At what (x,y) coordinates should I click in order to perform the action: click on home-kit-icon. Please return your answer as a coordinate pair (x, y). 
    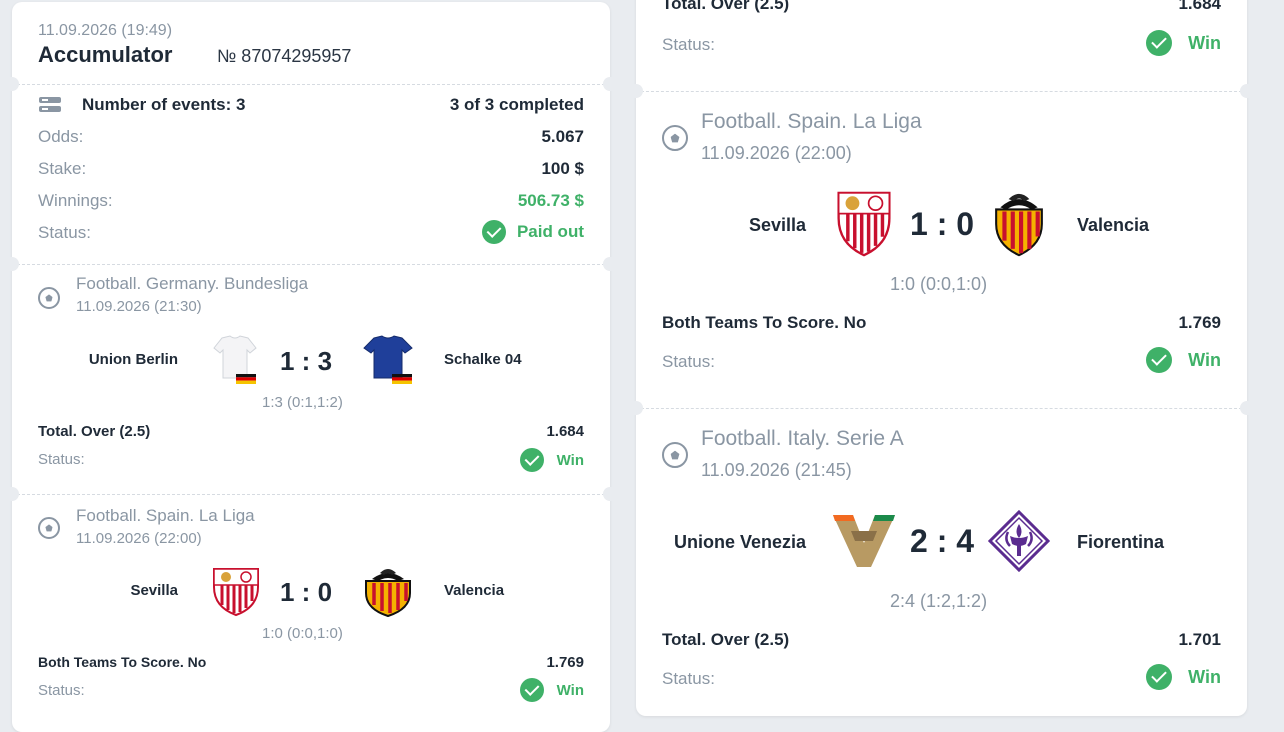
    Looking at the image, I should click on (235, 359).